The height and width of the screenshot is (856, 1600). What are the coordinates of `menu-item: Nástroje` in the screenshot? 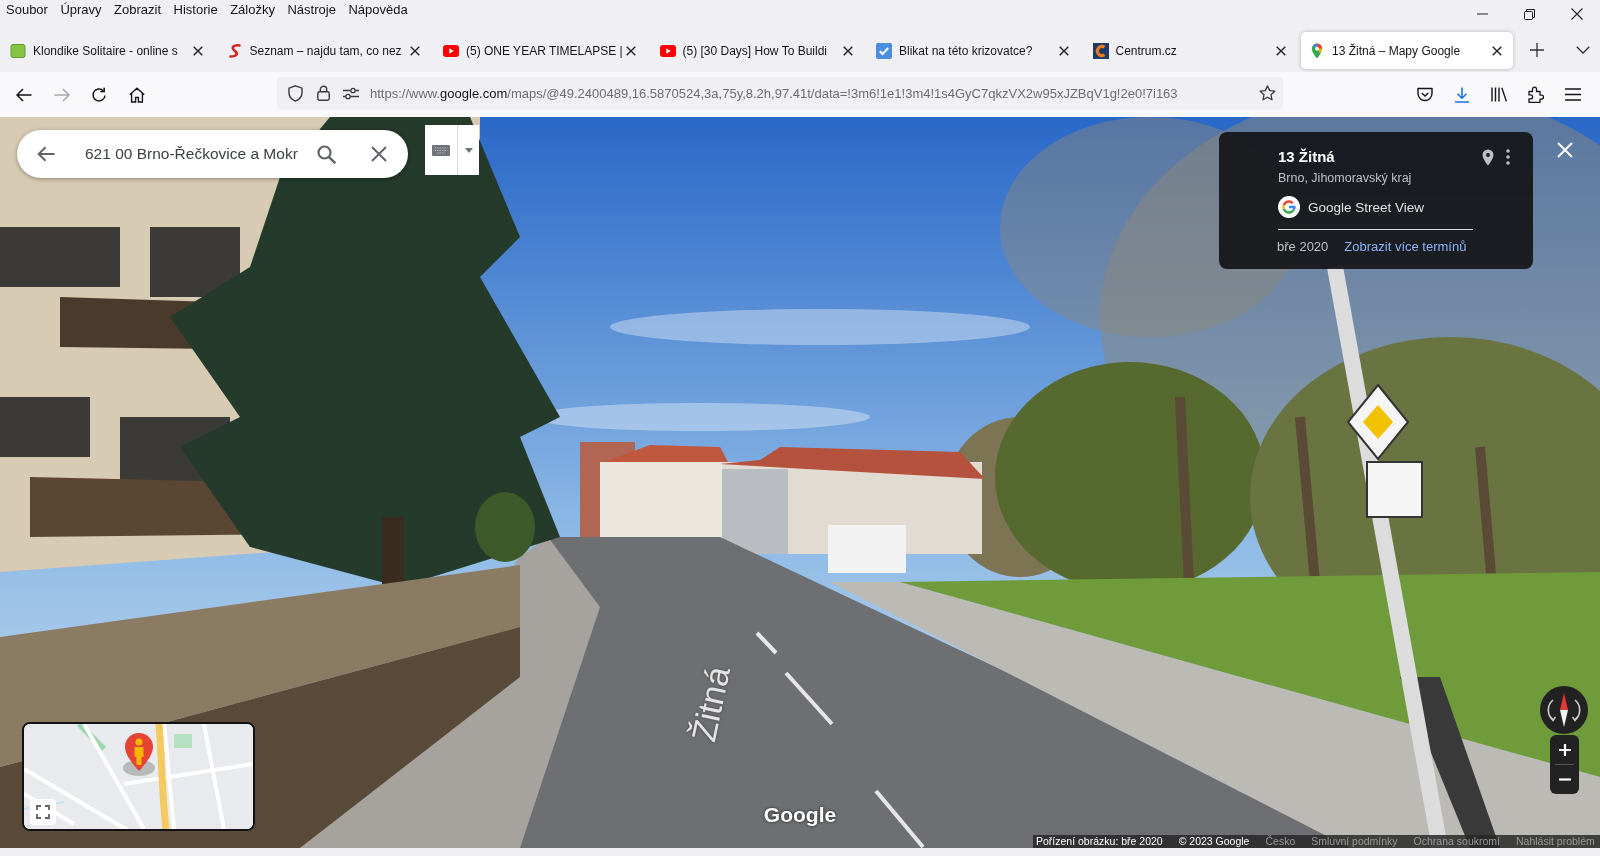 It's located at (311, 10).